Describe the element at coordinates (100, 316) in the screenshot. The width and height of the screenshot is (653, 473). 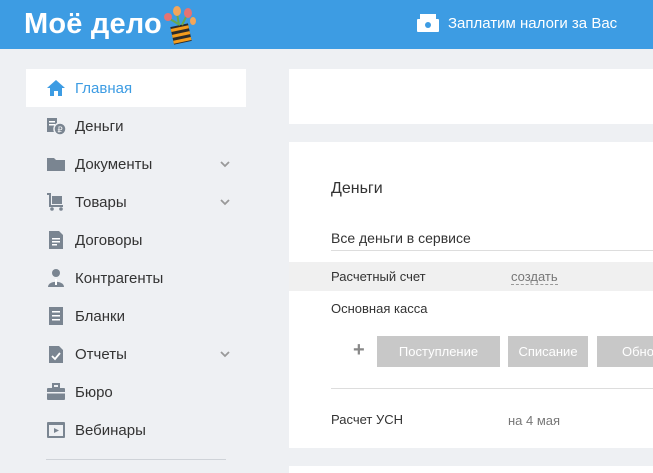
I see `sidebar-item-label: Бланки` at that location.